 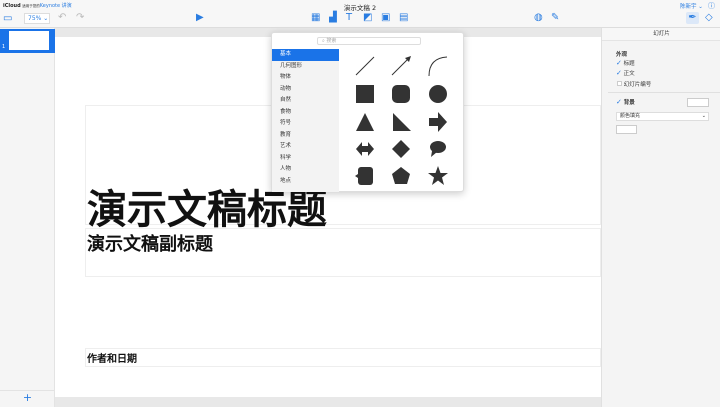 I want to click on title-checkbox: ✓ 标题, so click(x=625, y=63).